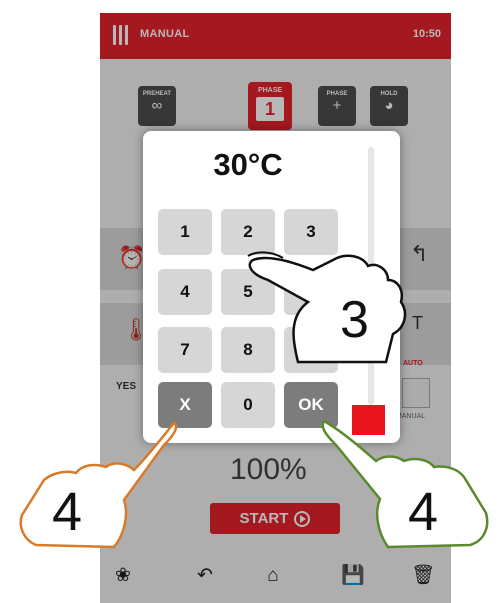 Image resolution: width=499 pixels, height=603 pixels. I want to click on step-4-right-number: 4, so click(423, 512).